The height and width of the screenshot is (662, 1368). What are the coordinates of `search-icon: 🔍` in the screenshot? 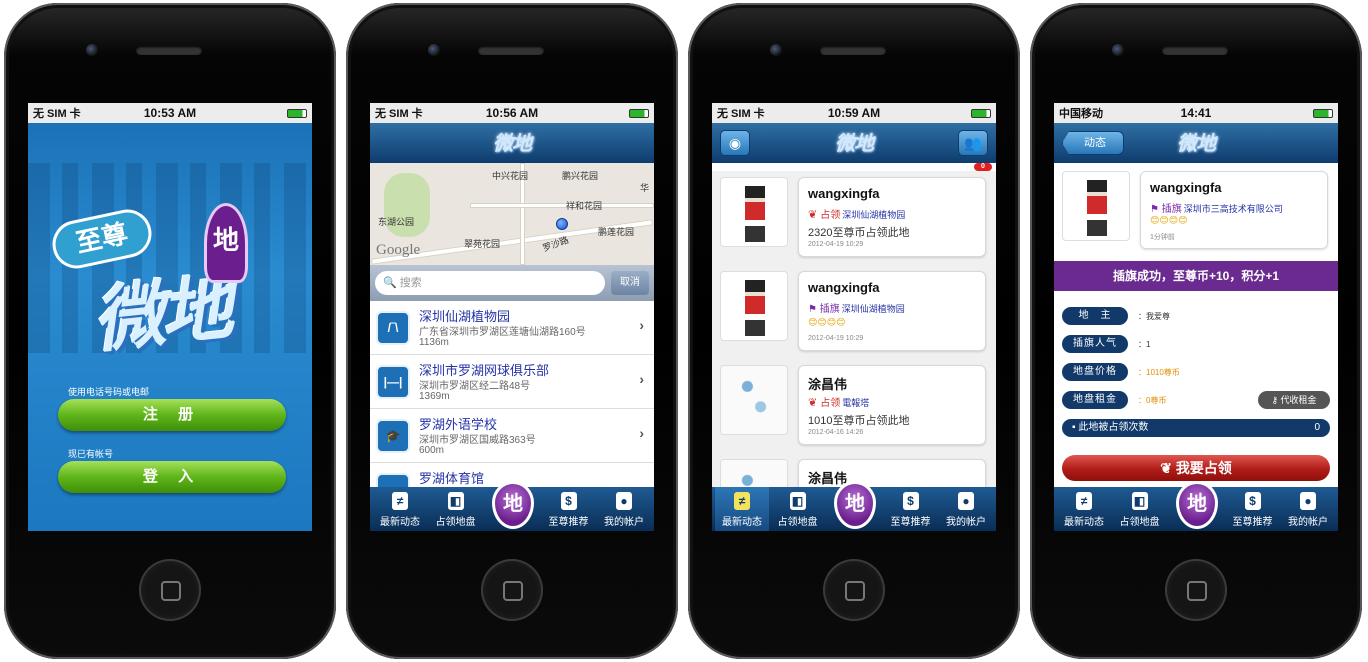 It's located at (391, 283).